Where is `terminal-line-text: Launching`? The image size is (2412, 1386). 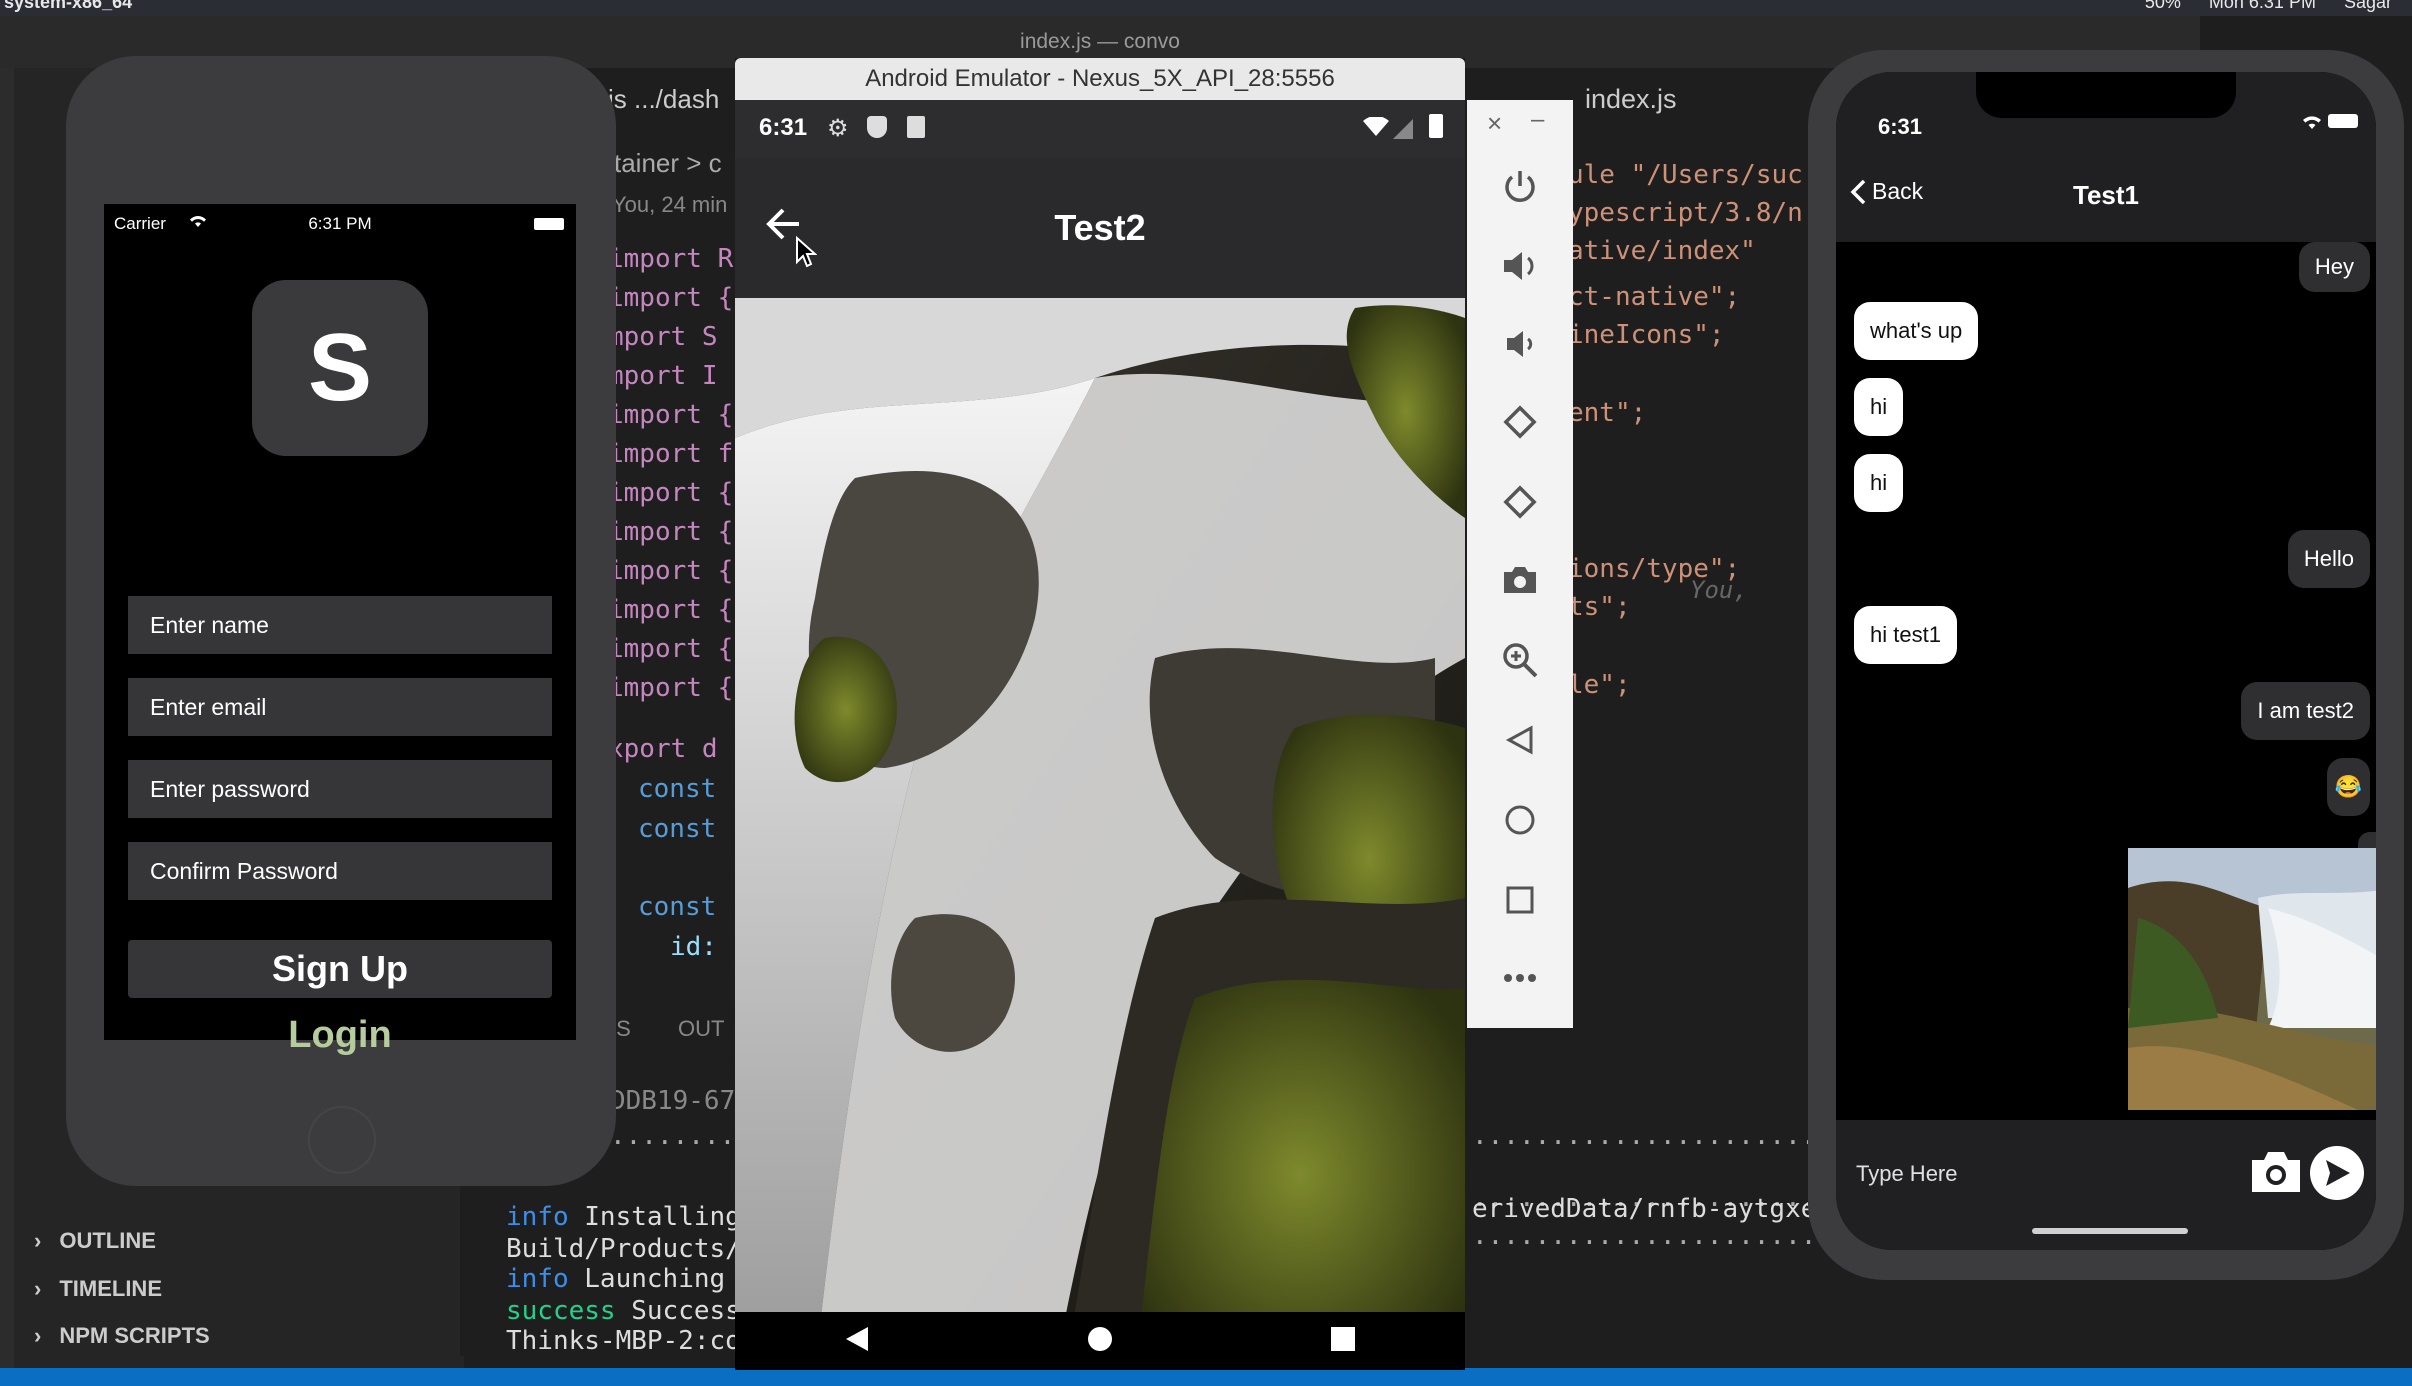 terminal-line-text: Launching is located at coordinates (655, 1279).